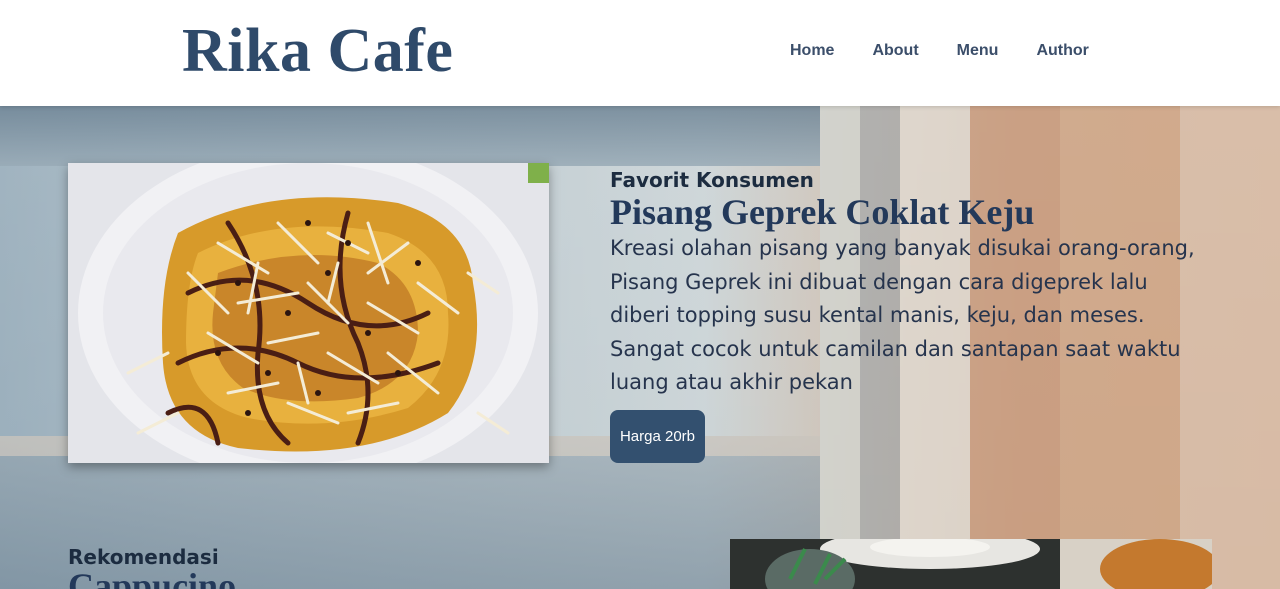  I want to click on nav-author: Author, so click(1062, 51).